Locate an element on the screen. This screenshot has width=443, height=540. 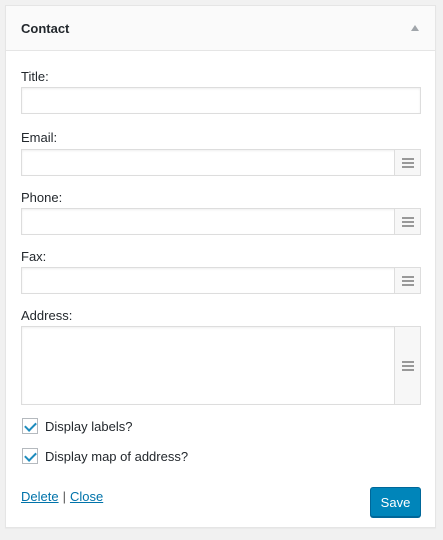
phone-input is located at coordinates (221, 221).